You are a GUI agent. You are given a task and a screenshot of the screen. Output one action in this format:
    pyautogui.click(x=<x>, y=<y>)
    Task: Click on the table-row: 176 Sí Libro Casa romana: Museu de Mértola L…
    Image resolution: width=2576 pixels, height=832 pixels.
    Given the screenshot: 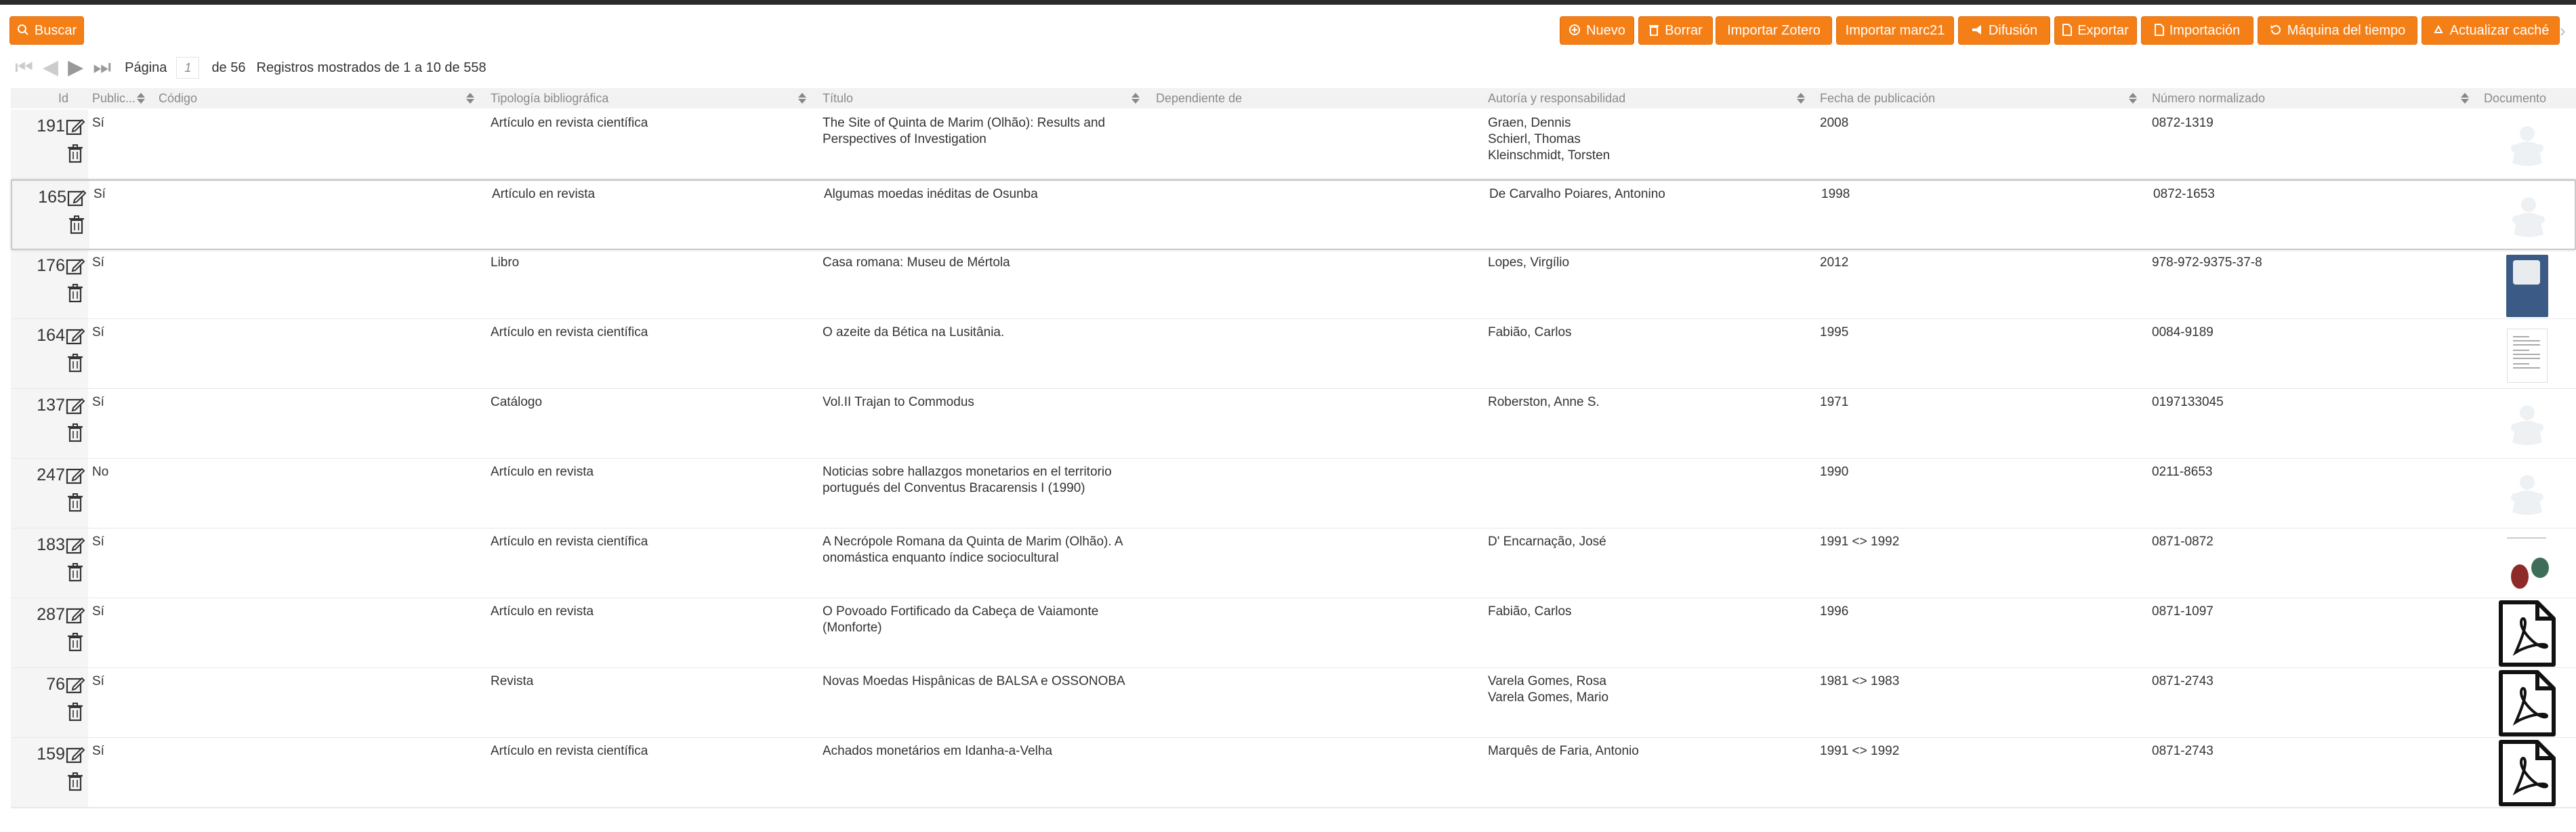 What is the action you would take?
    pyautogui.click(x=1293, y=284)
    